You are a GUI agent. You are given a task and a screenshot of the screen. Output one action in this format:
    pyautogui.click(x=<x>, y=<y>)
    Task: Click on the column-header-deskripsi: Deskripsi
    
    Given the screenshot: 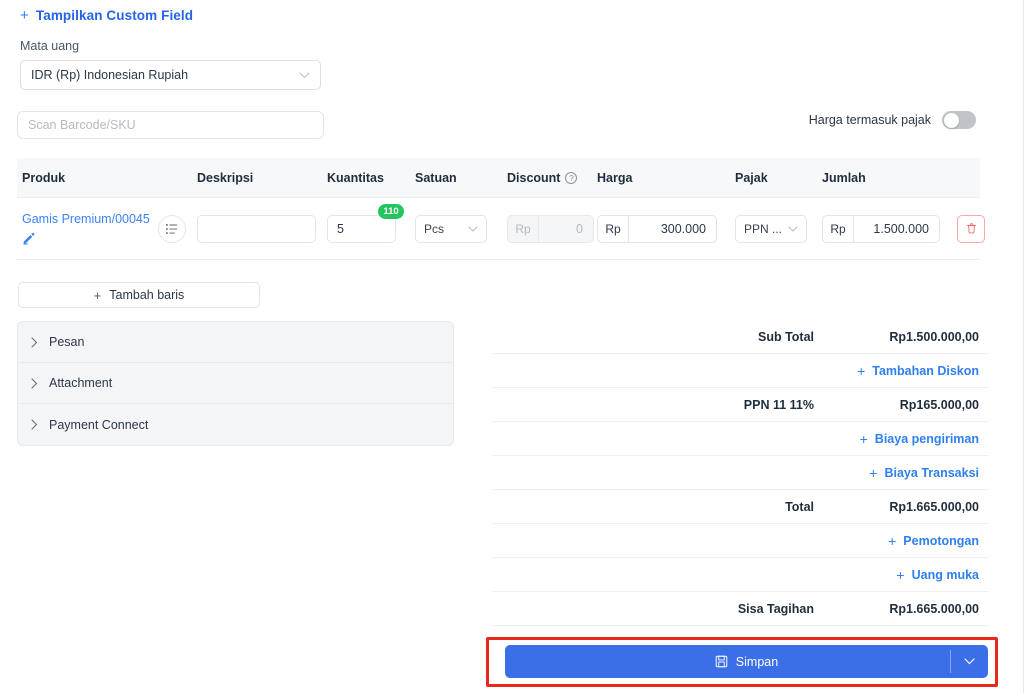 What is the action you would take?
    pyautogui.click(x=225, y=177)
    